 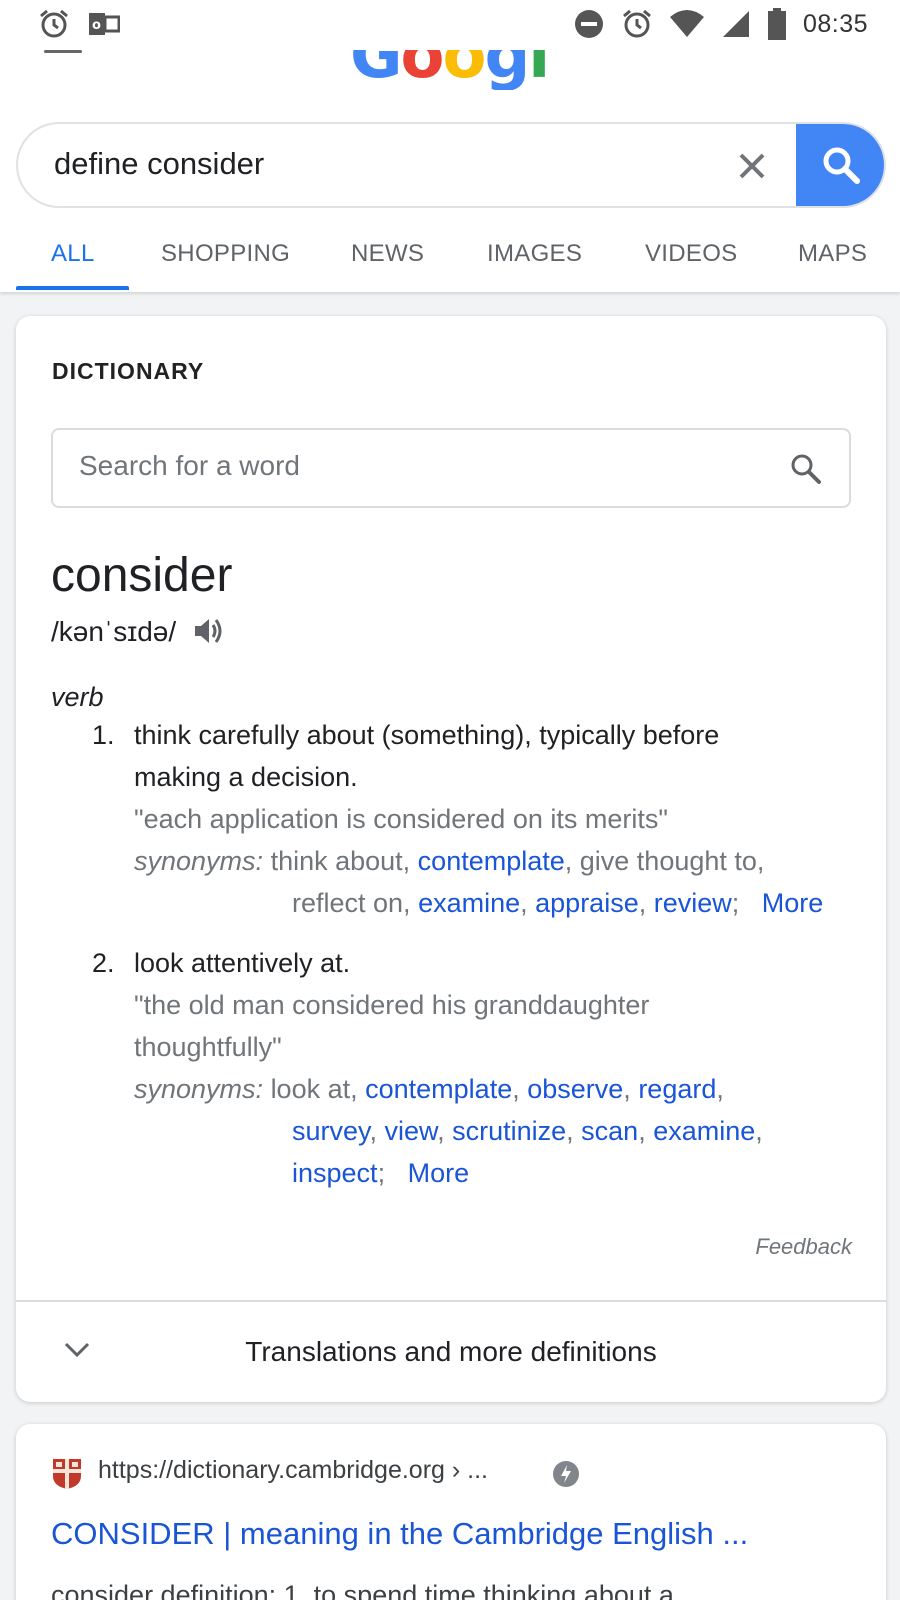 I want to click on more-definitions-label: Translations and more definitions, so click(x=451, y=1351).